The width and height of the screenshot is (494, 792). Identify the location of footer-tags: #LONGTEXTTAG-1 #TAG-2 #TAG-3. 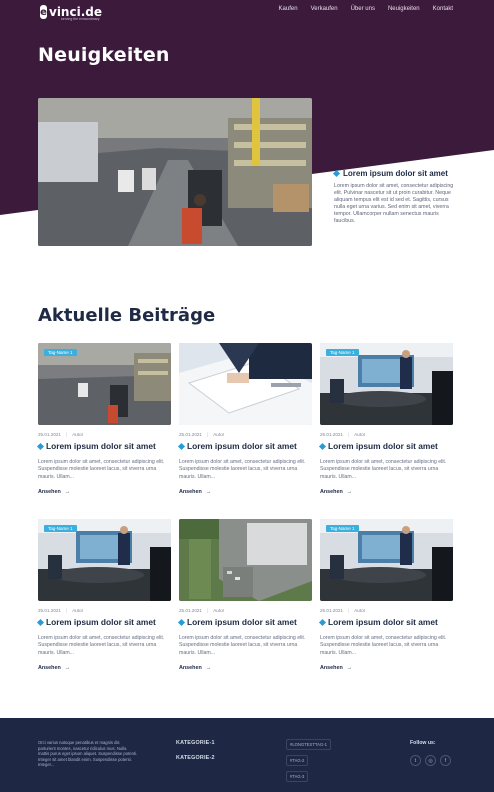
(308, 760).